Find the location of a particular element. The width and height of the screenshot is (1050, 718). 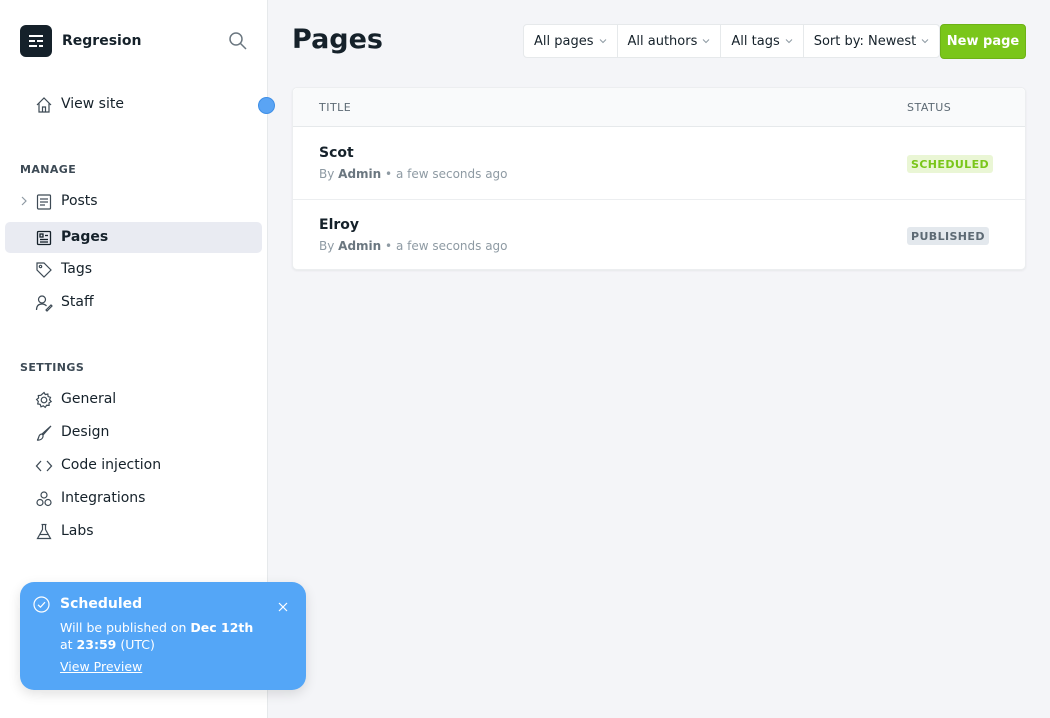

toast-title: Scheduled is located at coordinates (101, 604).